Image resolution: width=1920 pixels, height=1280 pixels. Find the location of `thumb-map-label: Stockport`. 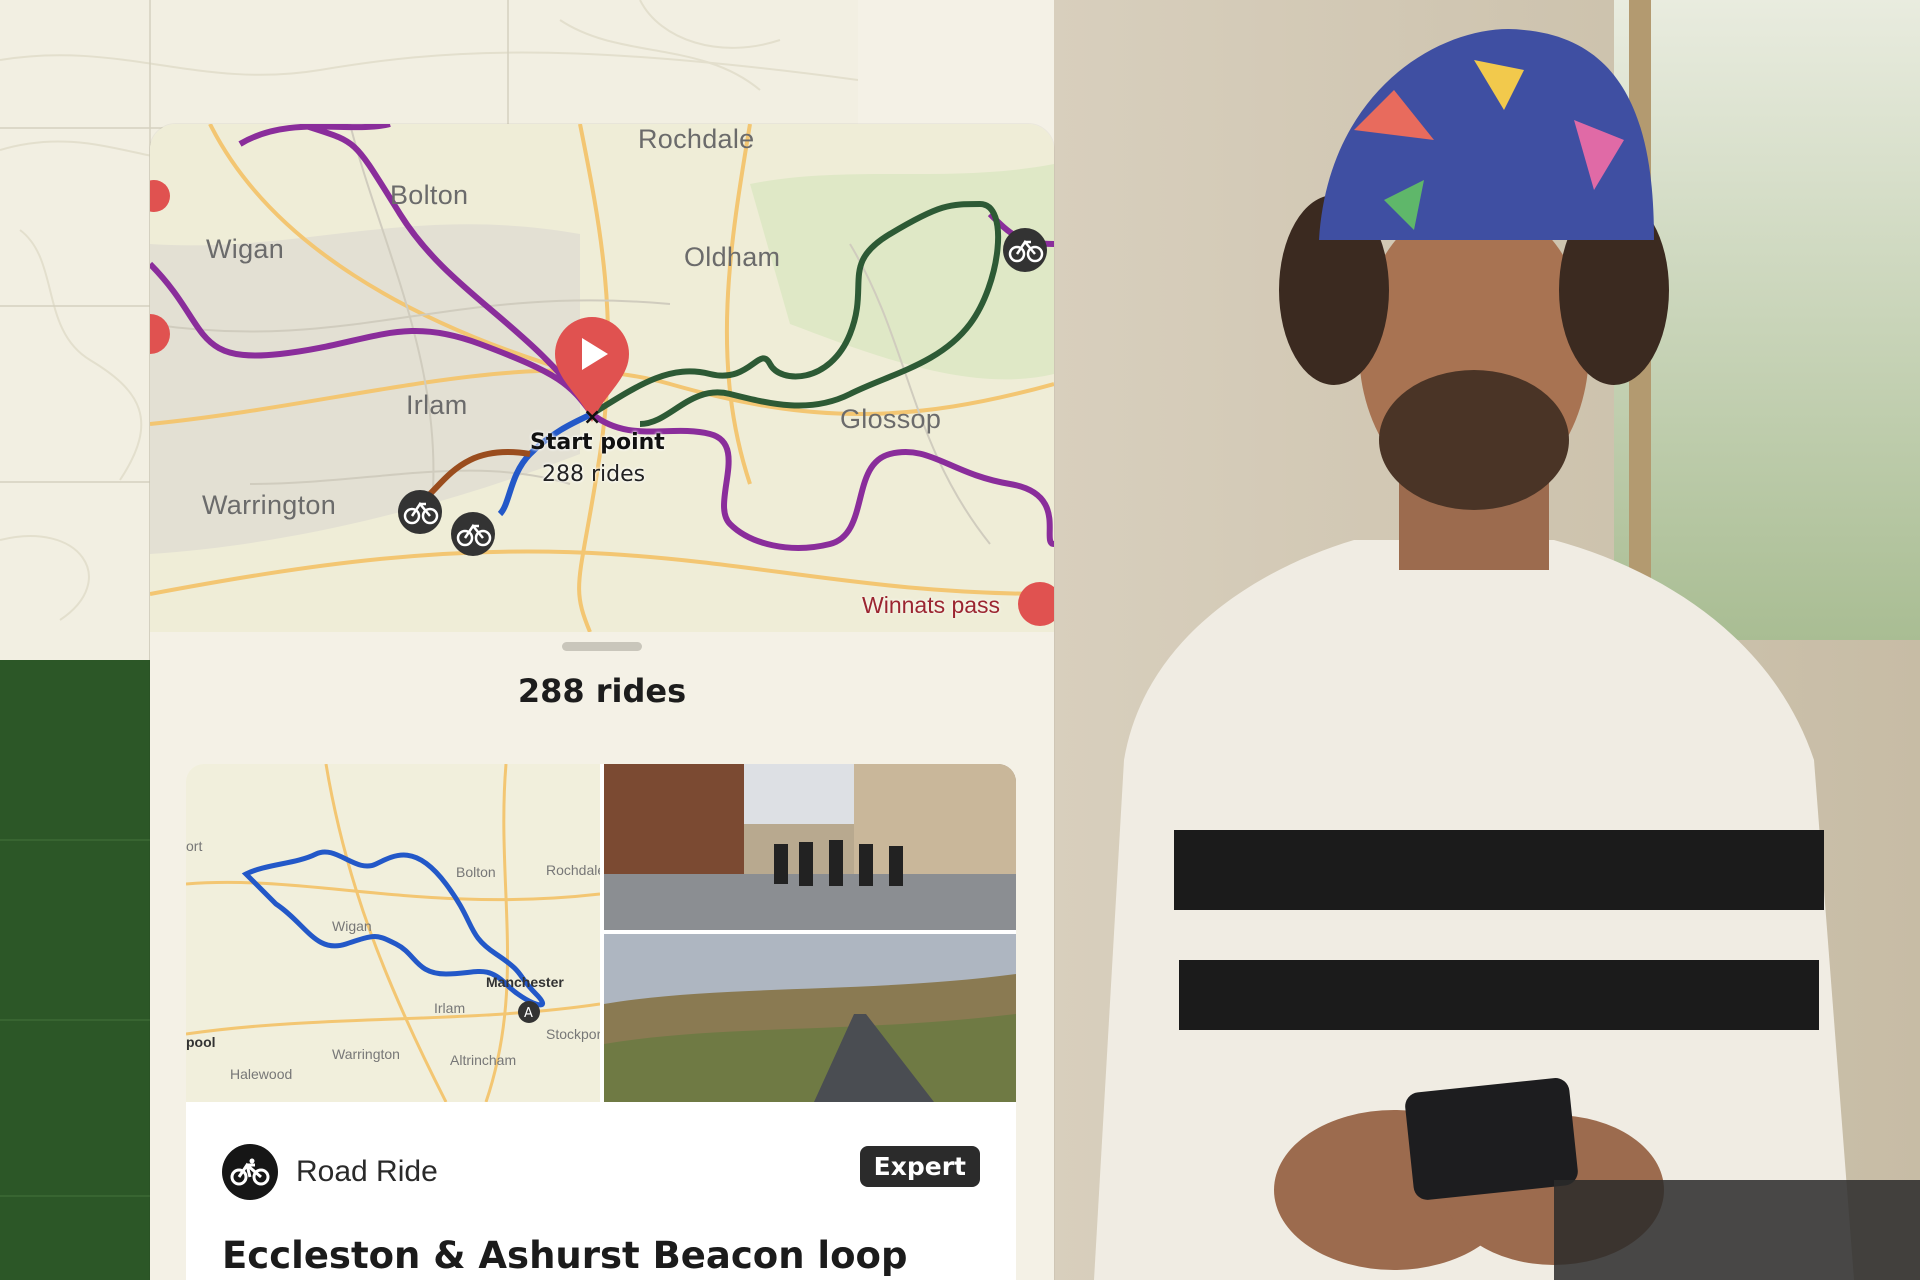

thumb-map-label: Stockport is located at coordinates (573, 1034).